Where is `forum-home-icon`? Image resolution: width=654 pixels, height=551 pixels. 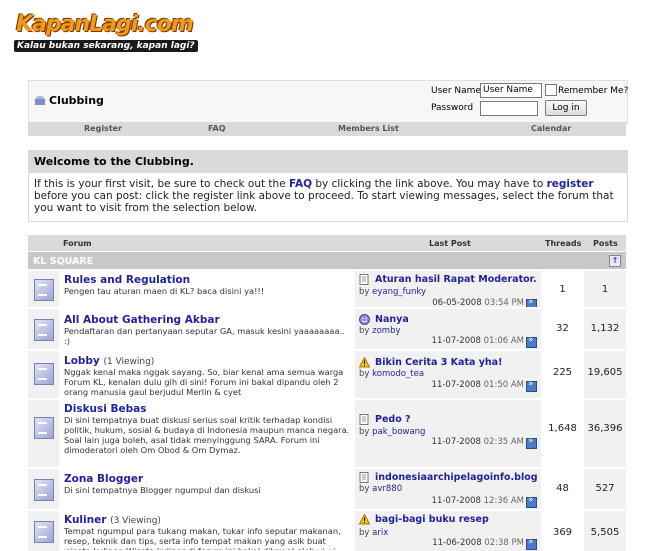
forum-home-icon is located at coordinates (40, 100).